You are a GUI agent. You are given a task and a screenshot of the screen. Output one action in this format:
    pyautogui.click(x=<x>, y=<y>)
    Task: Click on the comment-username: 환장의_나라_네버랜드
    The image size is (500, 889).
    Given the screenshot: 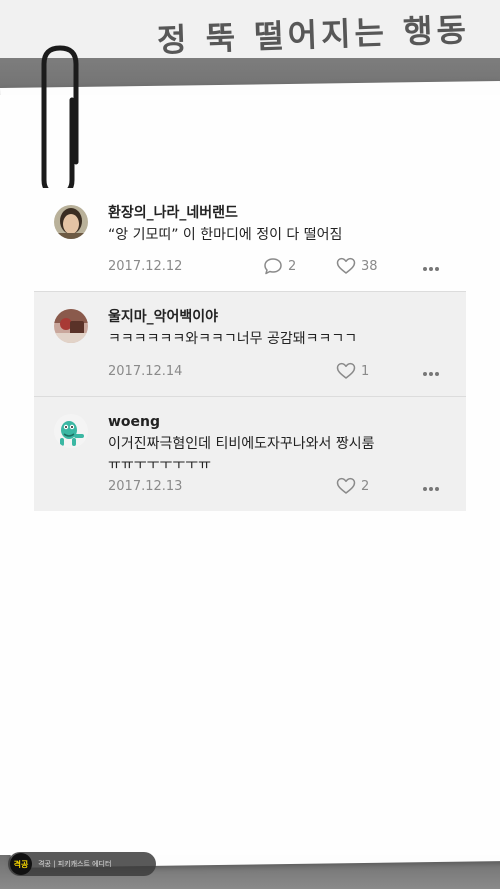 What is the action you would take?
    pyautogui.click(x=287, y=213)
    